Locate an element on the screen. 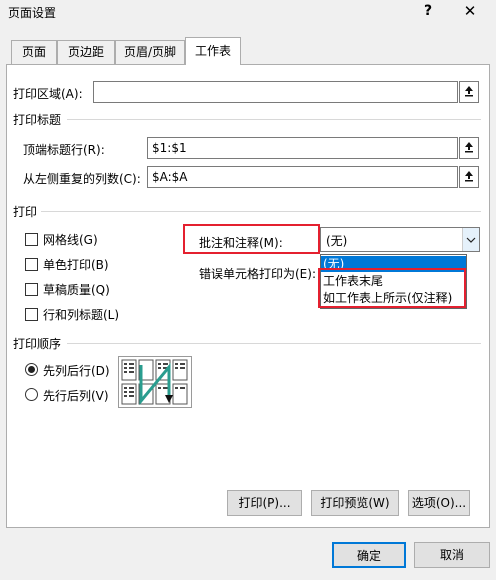 This screenshot has height=580, width=496. draft-quality-label: 草稿质量(Q) is located at coordinates (76, 290).